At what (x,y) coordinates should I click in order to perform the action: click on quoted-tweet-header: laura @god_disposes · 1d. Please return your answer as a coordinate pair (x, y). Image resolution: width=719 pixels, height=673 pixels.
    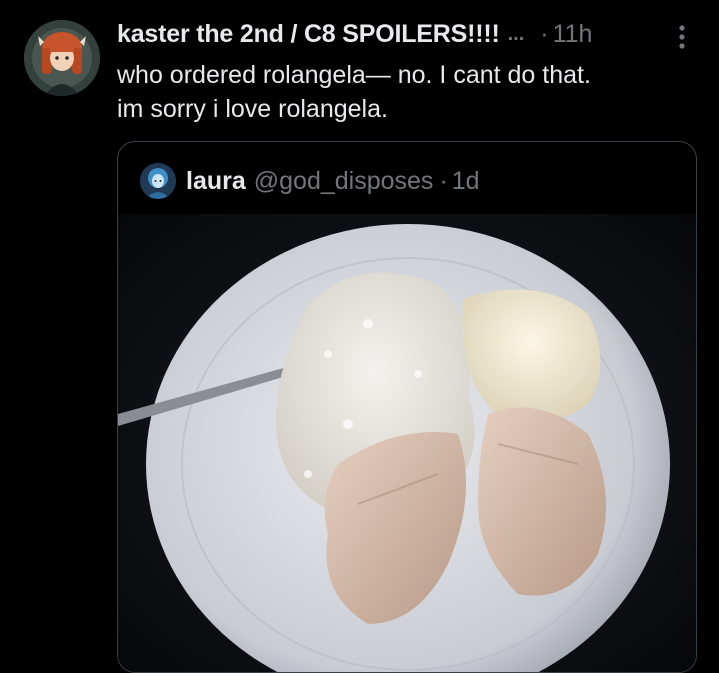
    Looking at the image, I should click on (310, 181).